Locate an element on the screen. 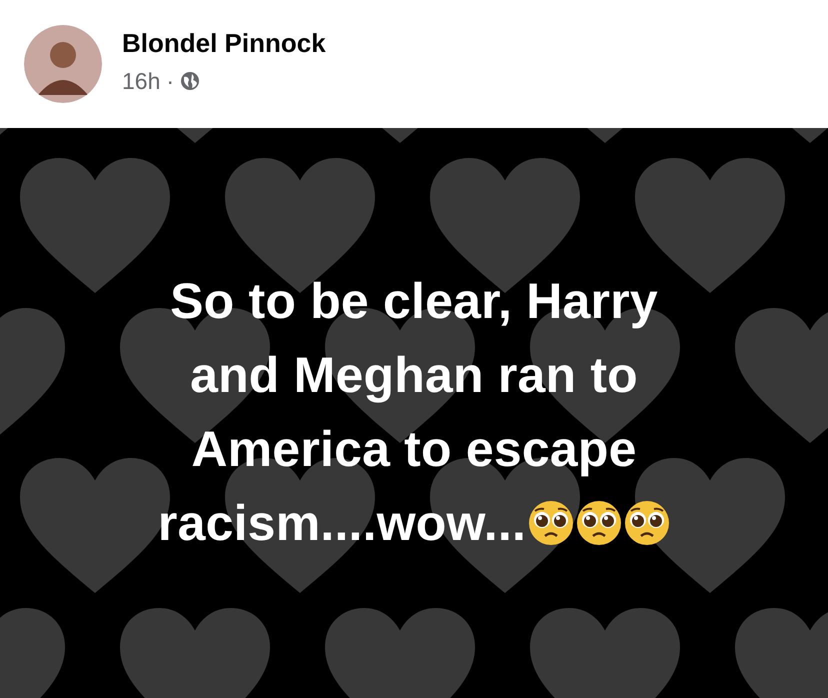 The image size is (828, 698). post-time: 16h is located at coordinates (141, 81).